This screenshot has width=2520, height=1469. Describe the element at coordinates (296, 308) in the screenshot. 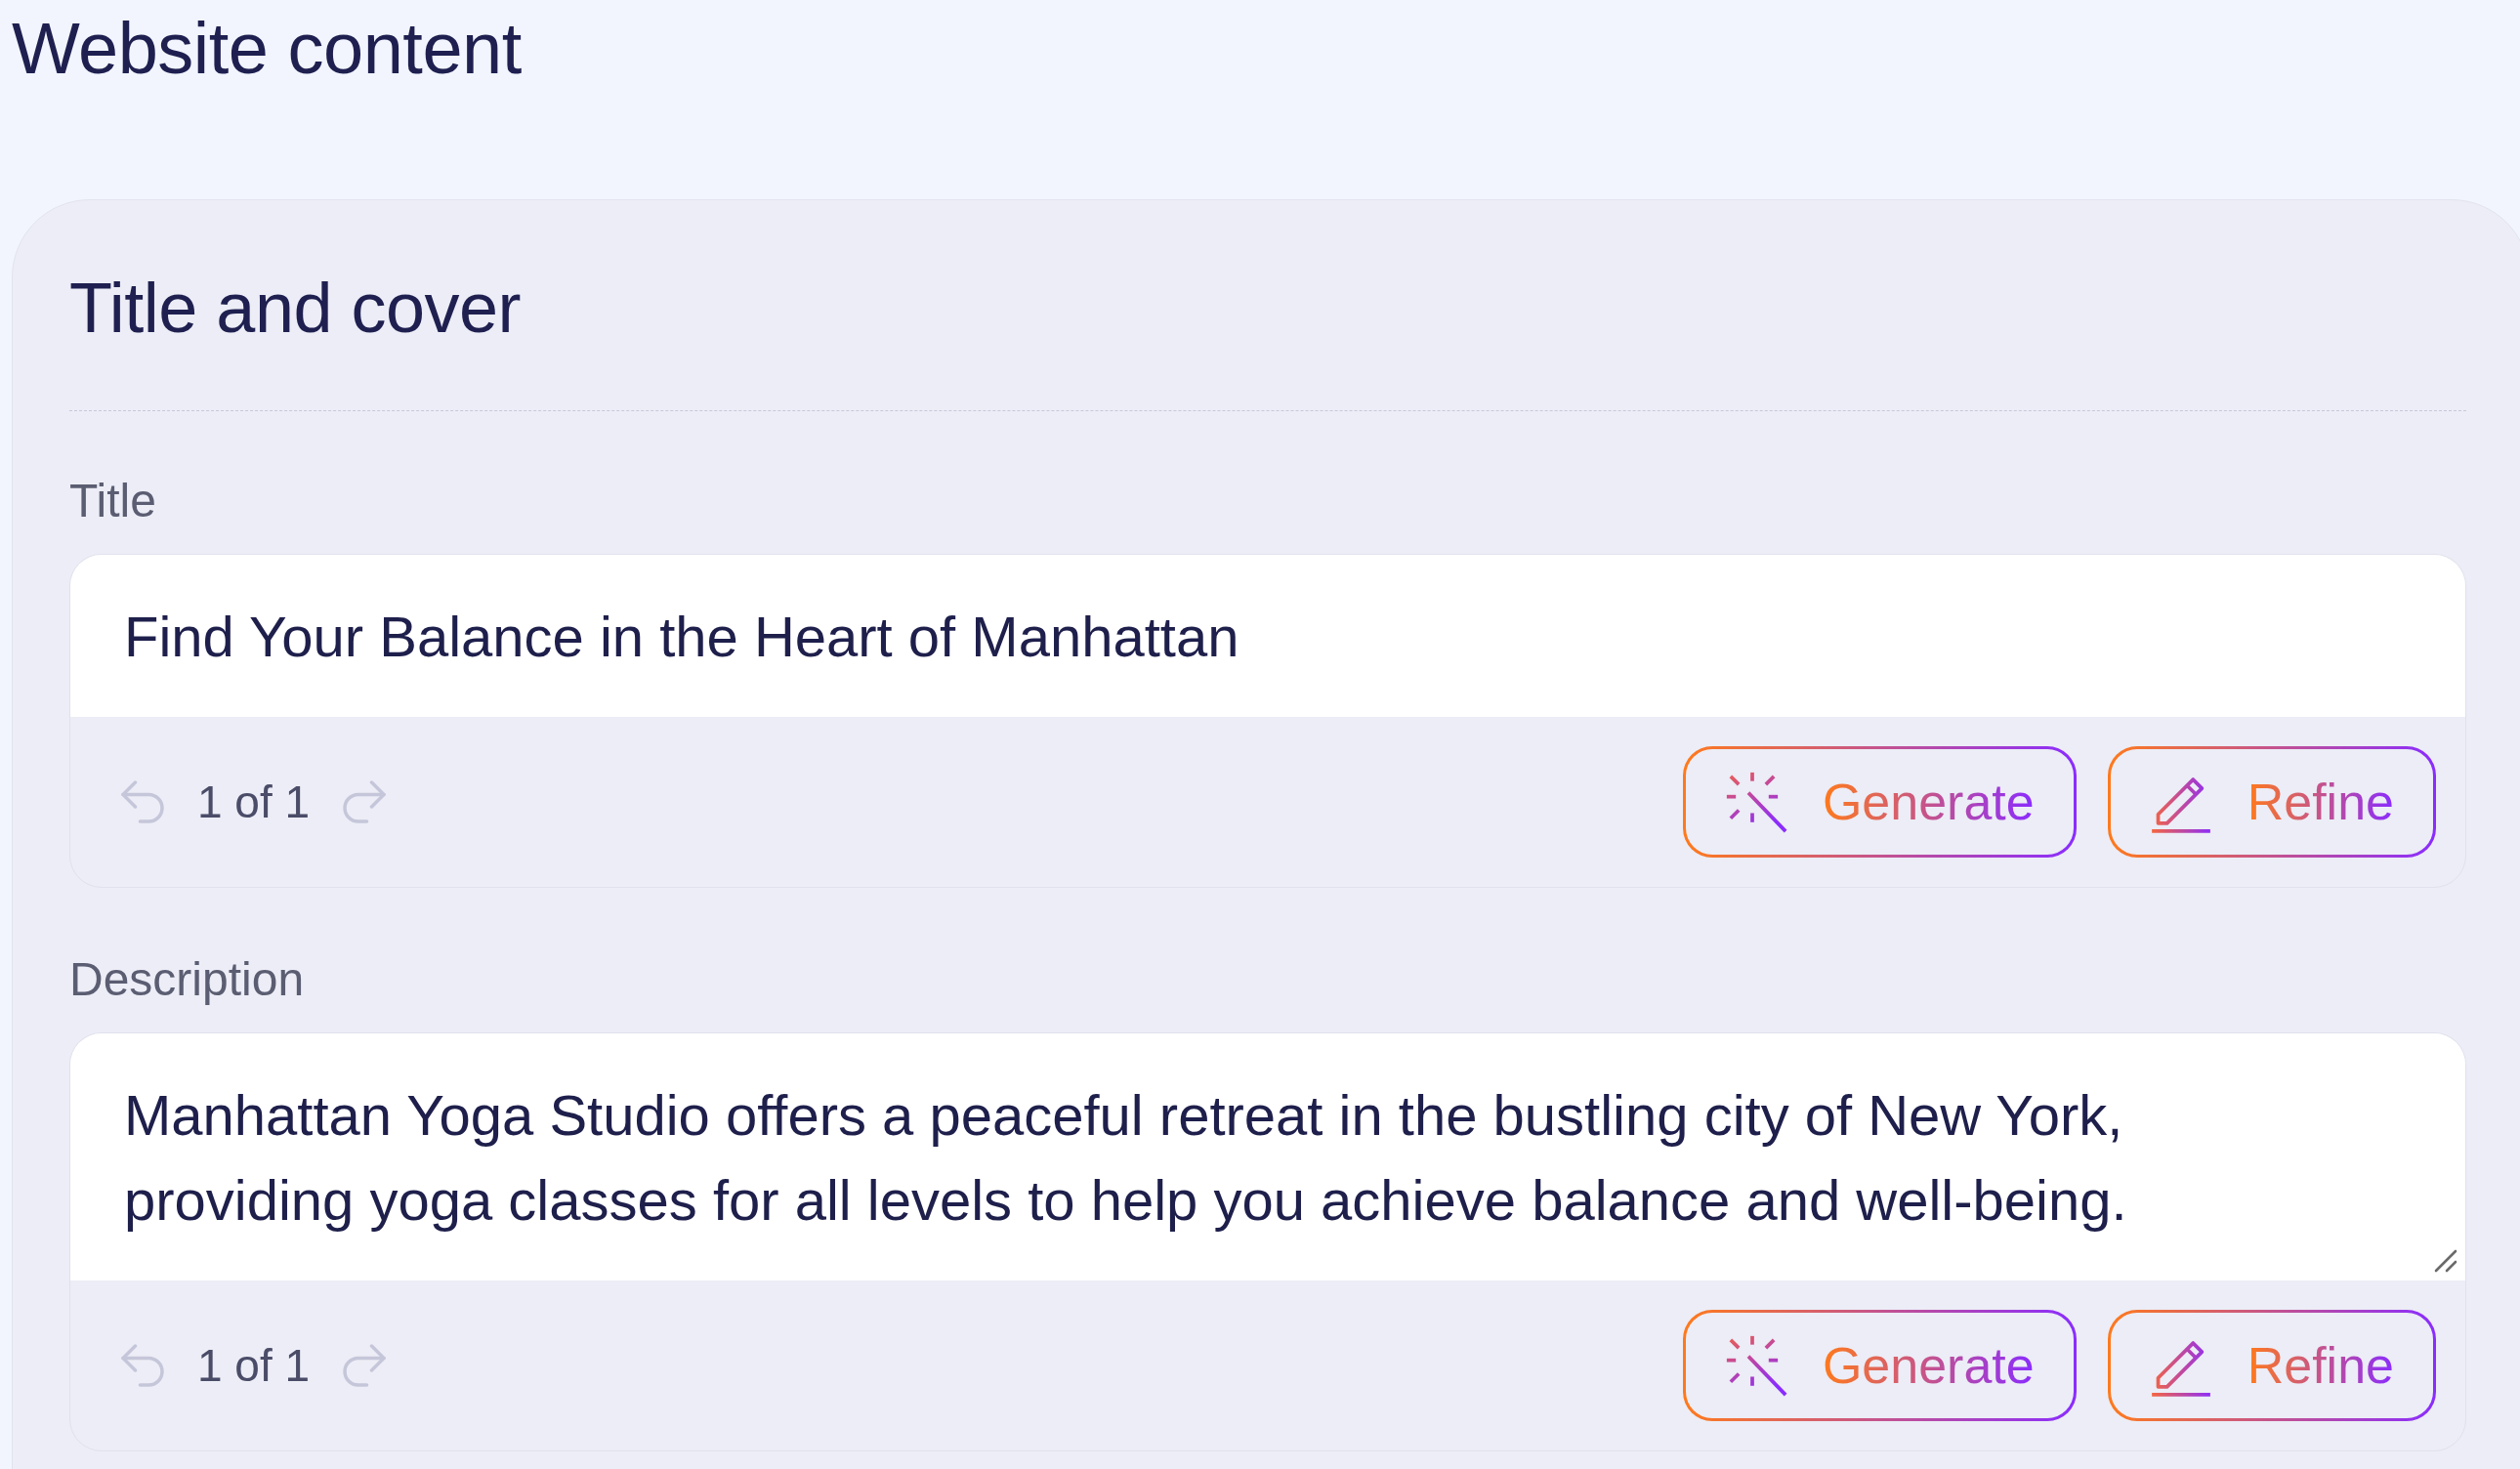

I see `section-title: Title and cover` at that location.